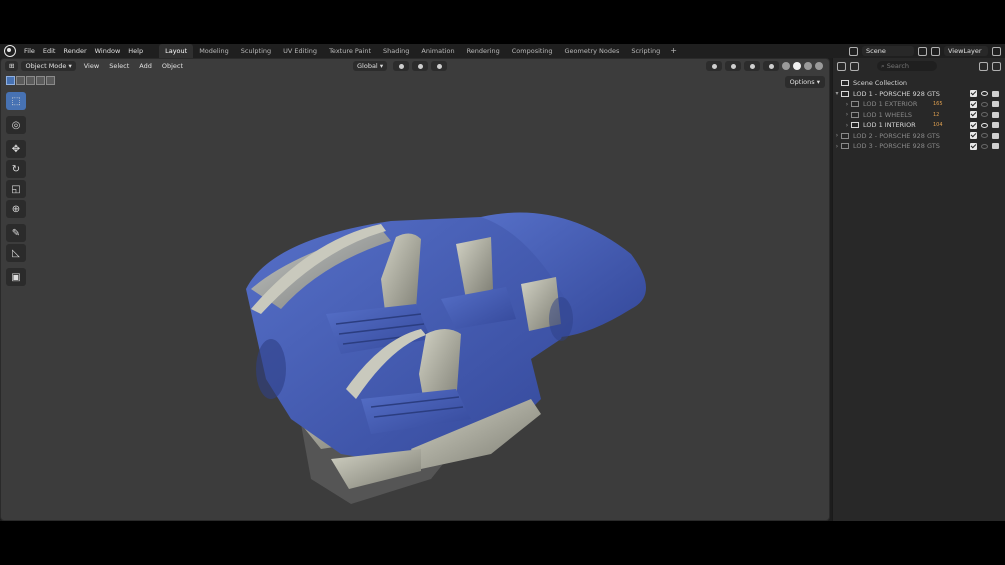 The width and height of the screenshot is (1005, 565). Describe the element at coordinates (733, 66) in the screenshot. I see `gizmo-icon` at that location.